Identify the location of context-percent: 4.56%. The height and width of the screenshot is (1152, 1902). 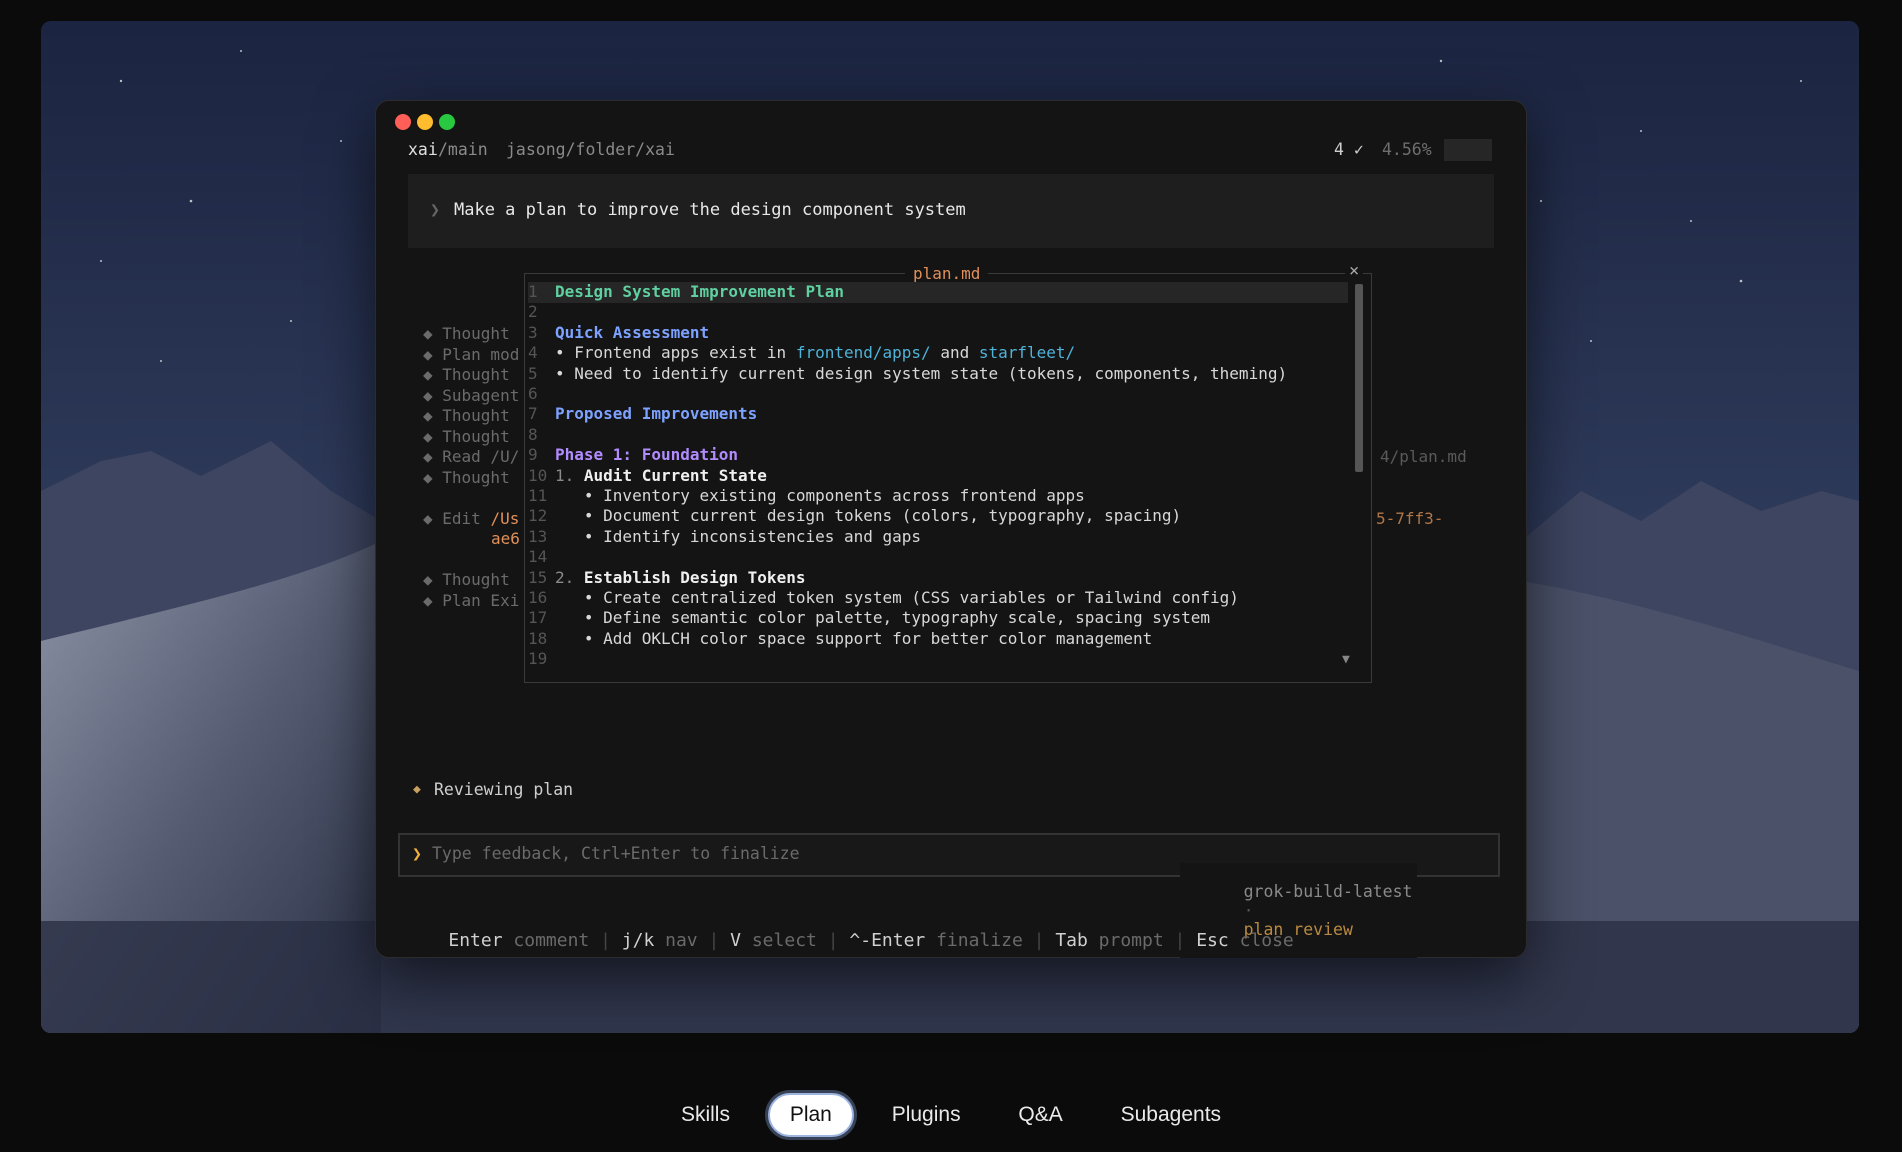
(1407, 149).